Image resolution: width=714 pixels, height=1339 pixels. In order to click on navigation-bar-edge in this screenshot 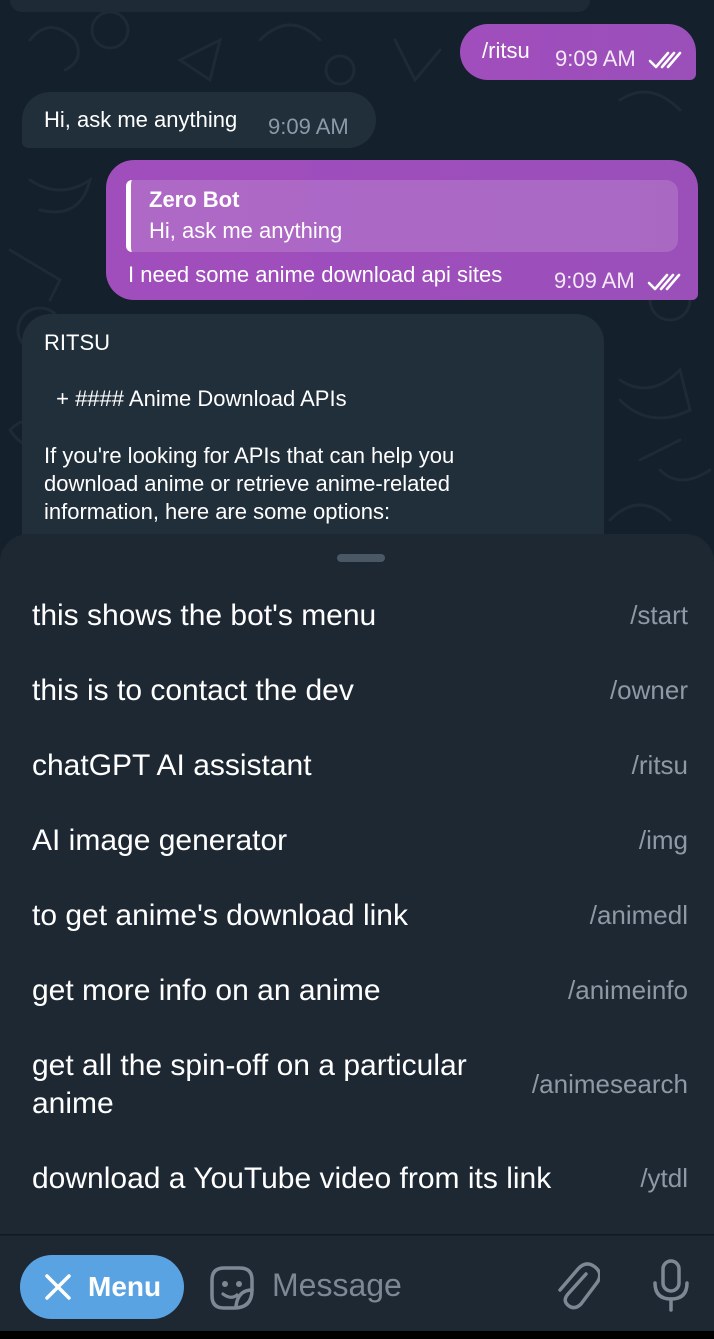, I will do `click(357, 1335)`.